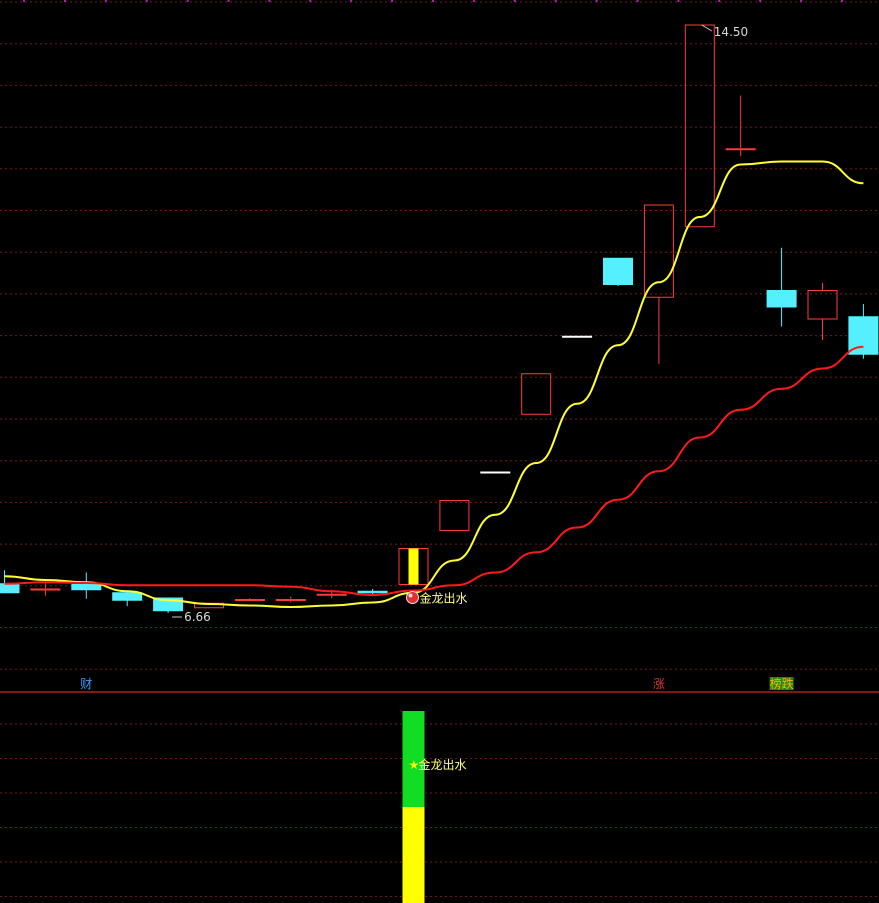 The width and height of the screenshot is (879, 903). What do you see at coordinates (413, 855) in the screenshot?
I see `yellow-signal-bar` at bounding box center [413, 855].